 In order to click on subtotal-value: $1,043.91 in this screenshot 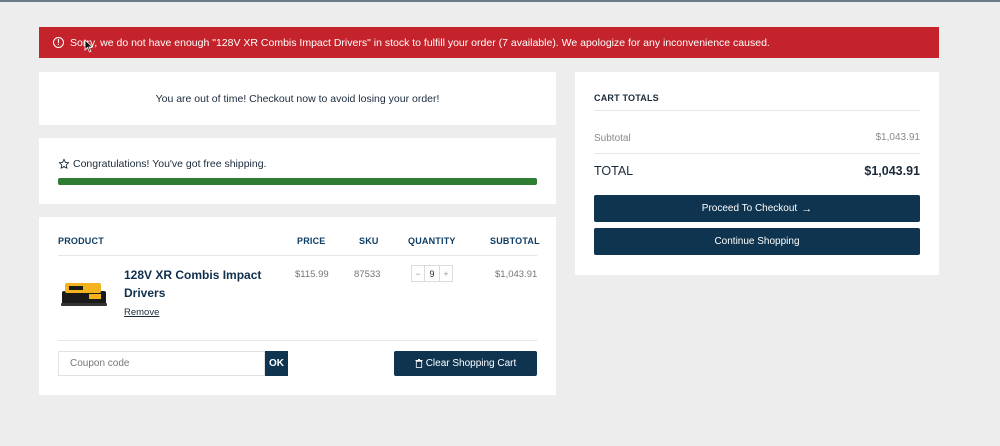, I will do `click(898, 137)`.